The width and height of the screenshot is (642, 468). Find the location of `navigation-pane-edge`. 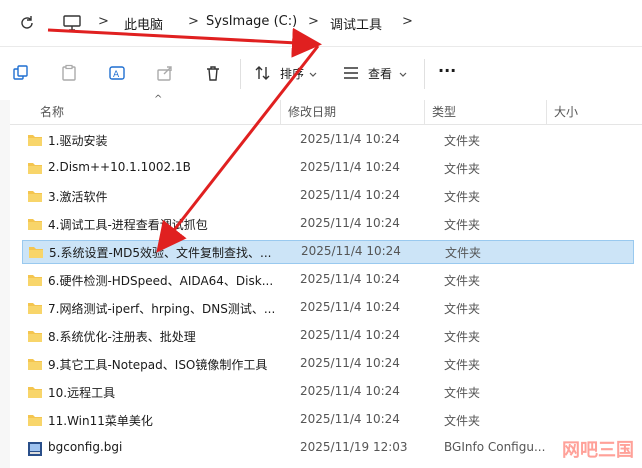

navigation-pane-edge is located at coordinates (5, 284).